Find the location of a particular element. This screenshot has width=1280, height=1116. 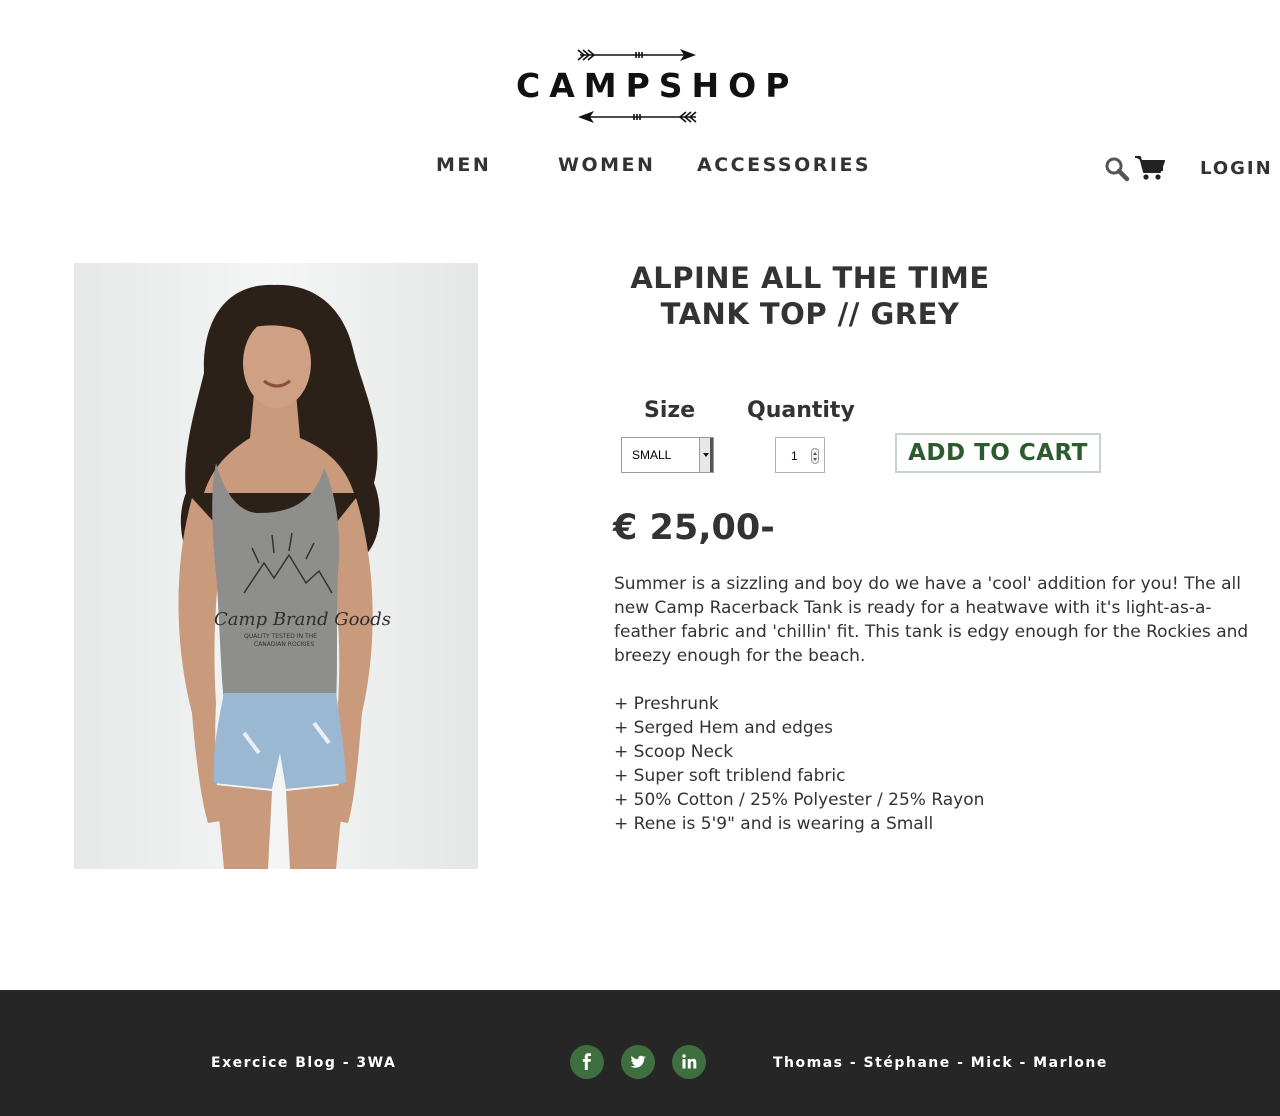

feature-item: + Super soft triblend fabric is located at coordinates (730, 776).